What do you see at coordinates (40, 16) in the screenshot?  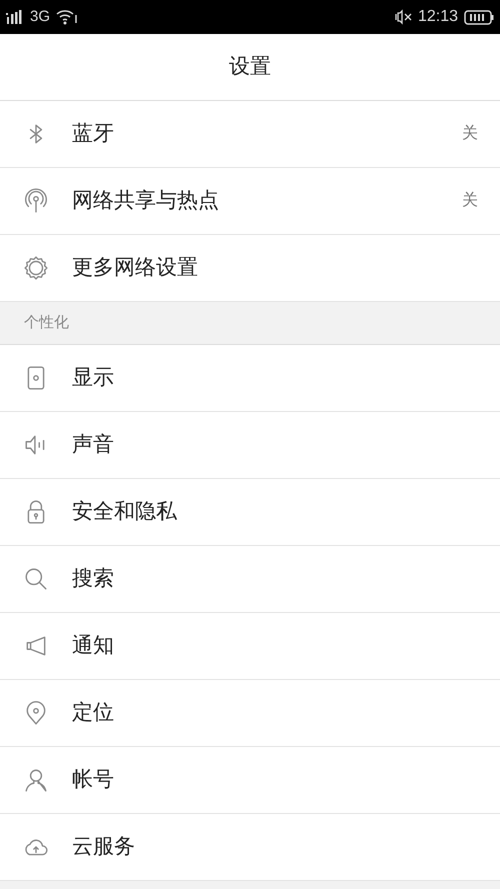 I see `network-type: 3G` at bounding box center [40, 16].